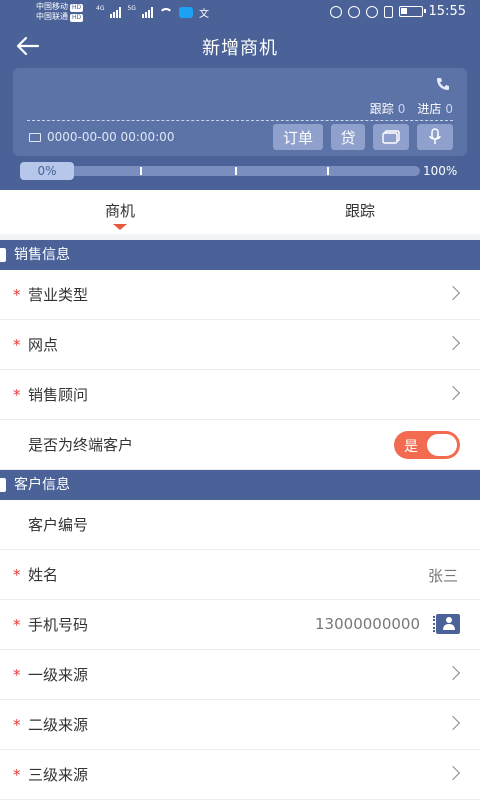 The width and height of the screenshot is (480, 800). Describe the element at coordinates (111, 137) in the screenshot. I see `datetime-text: 0000-00-00 00:00:00` at that location.